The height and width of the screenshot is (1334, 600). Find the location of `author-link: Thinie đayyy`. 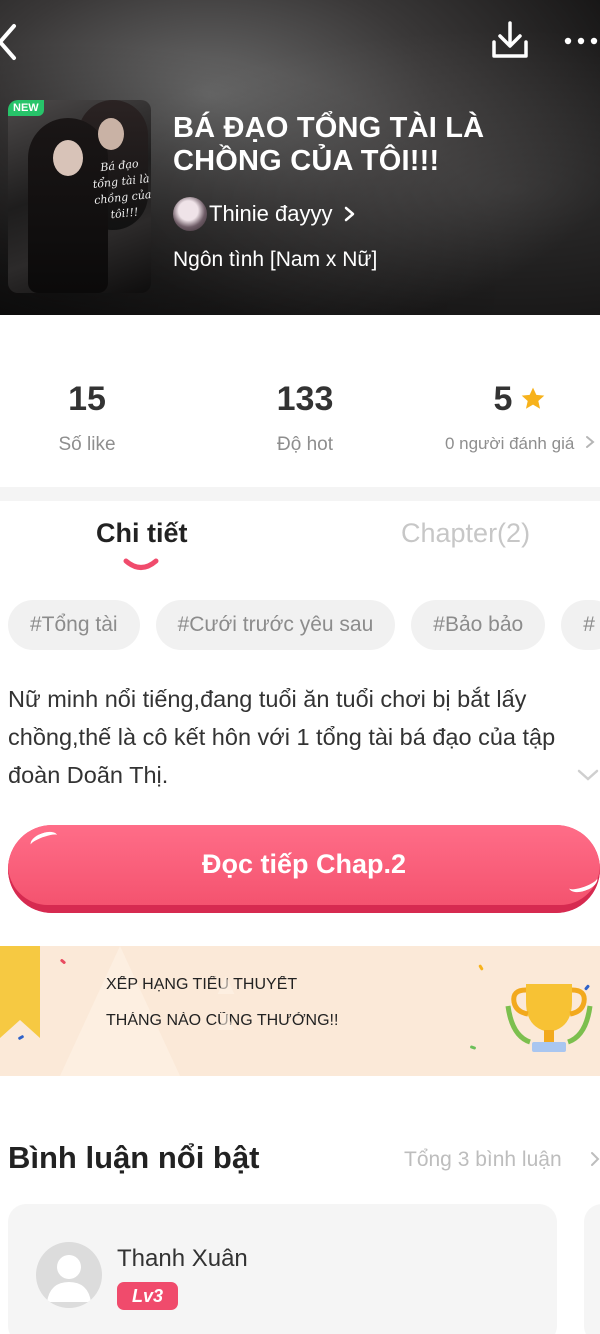

author-link: Thinie đayyy is located at coordinates (265, 214).